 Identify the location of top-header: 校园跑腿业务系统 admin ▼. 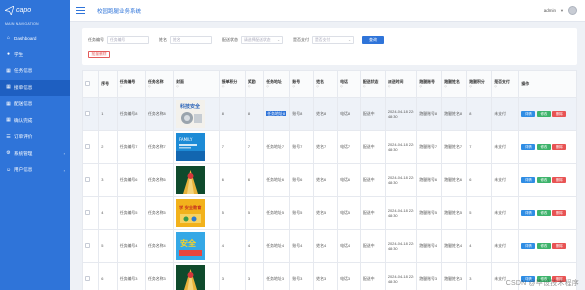
(327, 11).